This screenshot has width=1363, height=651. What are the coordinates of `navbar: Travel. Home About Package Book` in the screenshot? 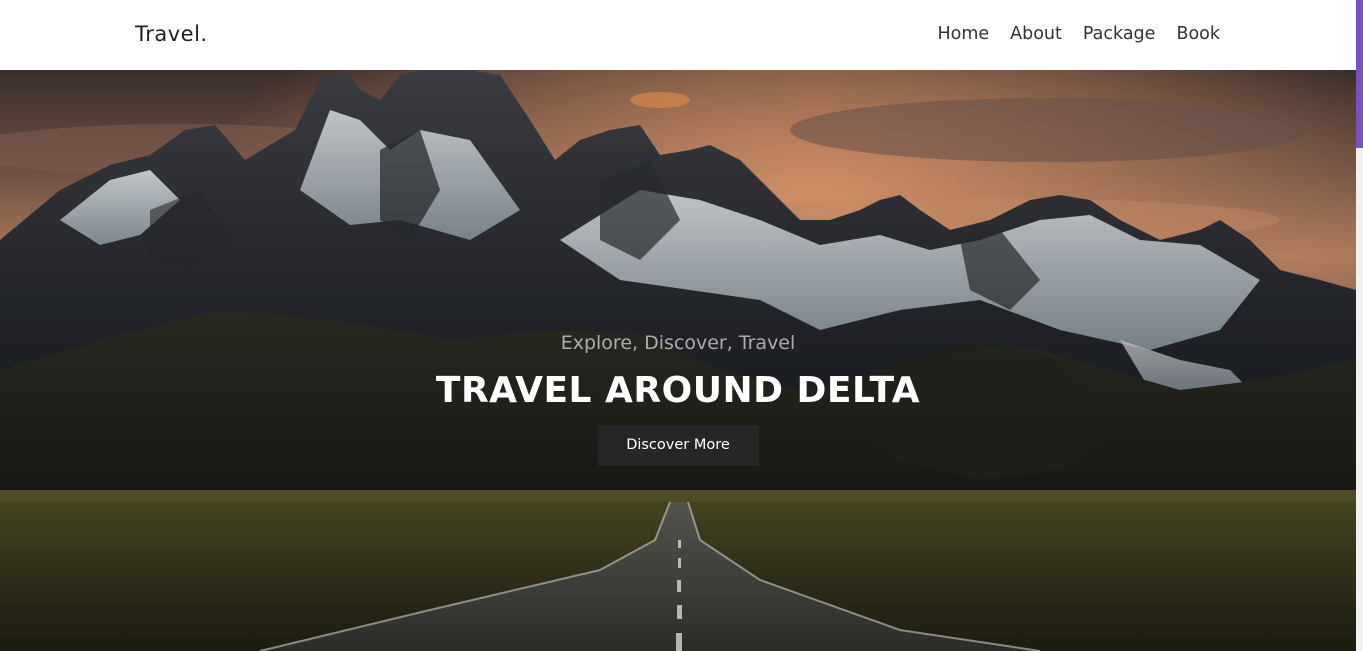 It's located at (678, 35).